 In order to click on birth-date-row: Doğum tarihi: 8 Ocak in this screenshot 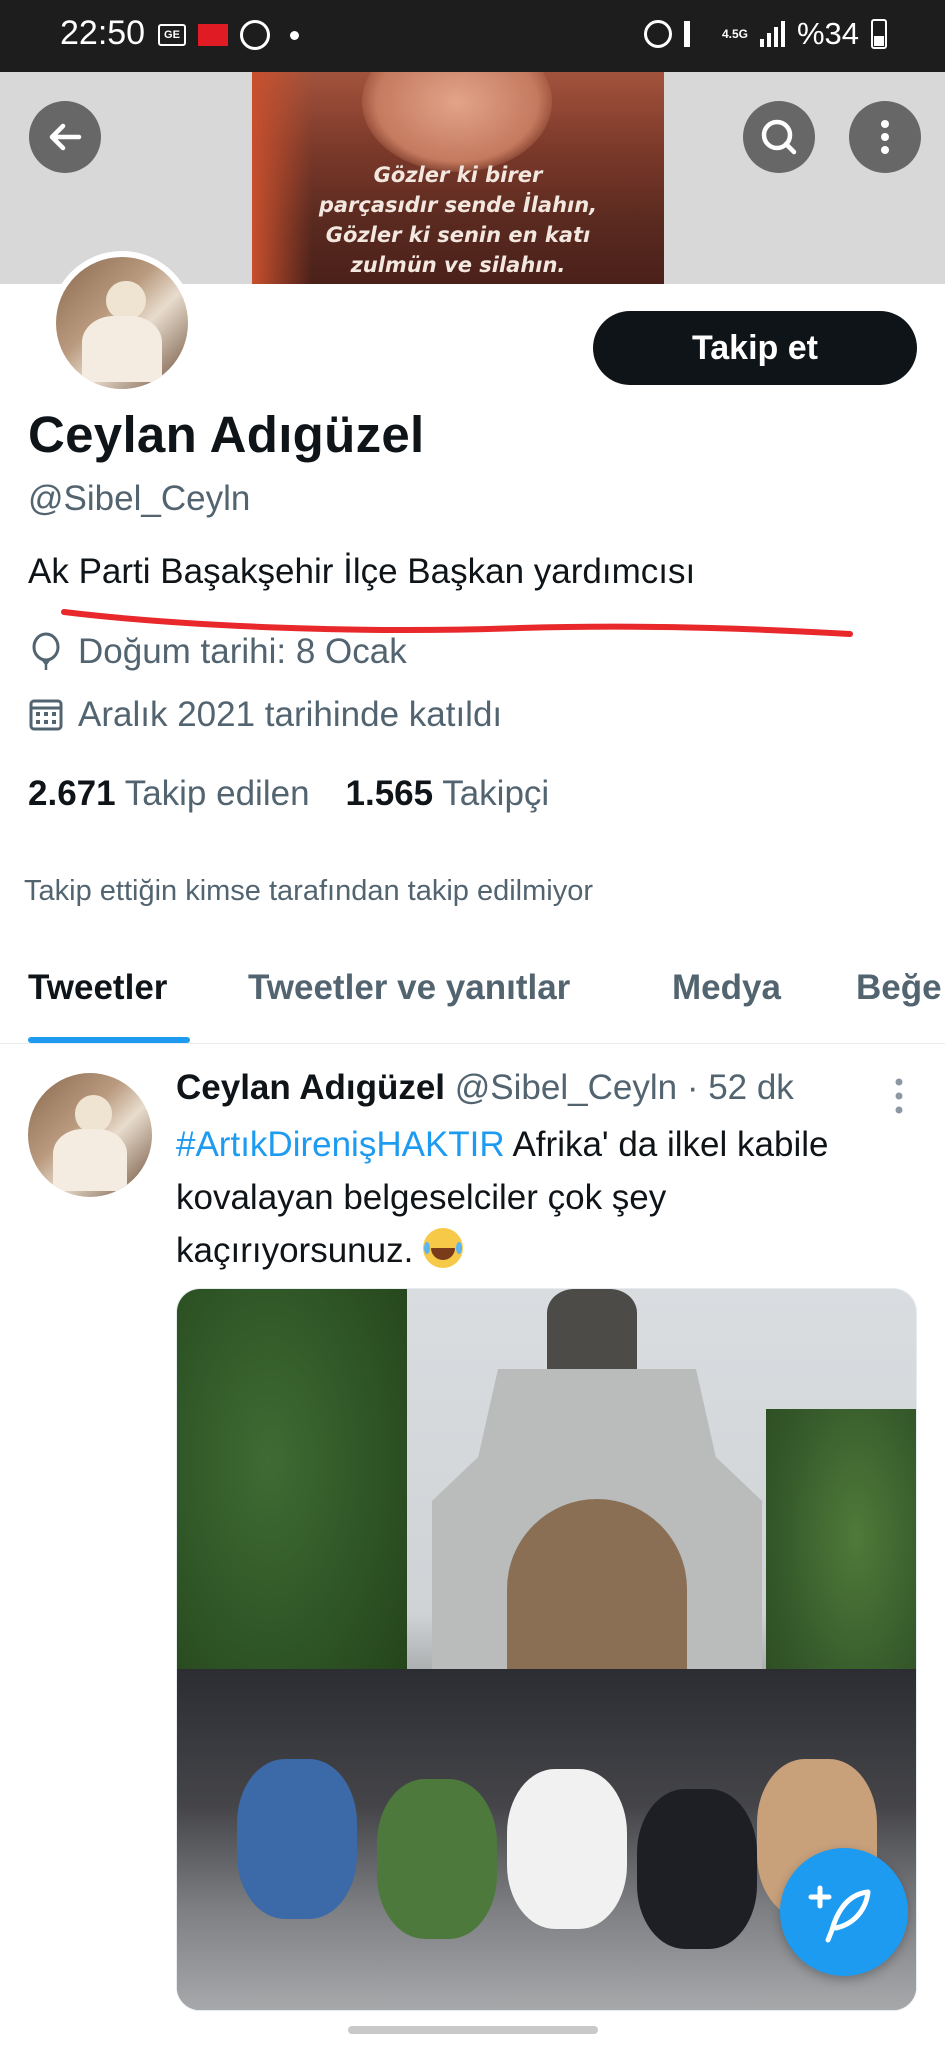, I will do `click(217, 652)`.